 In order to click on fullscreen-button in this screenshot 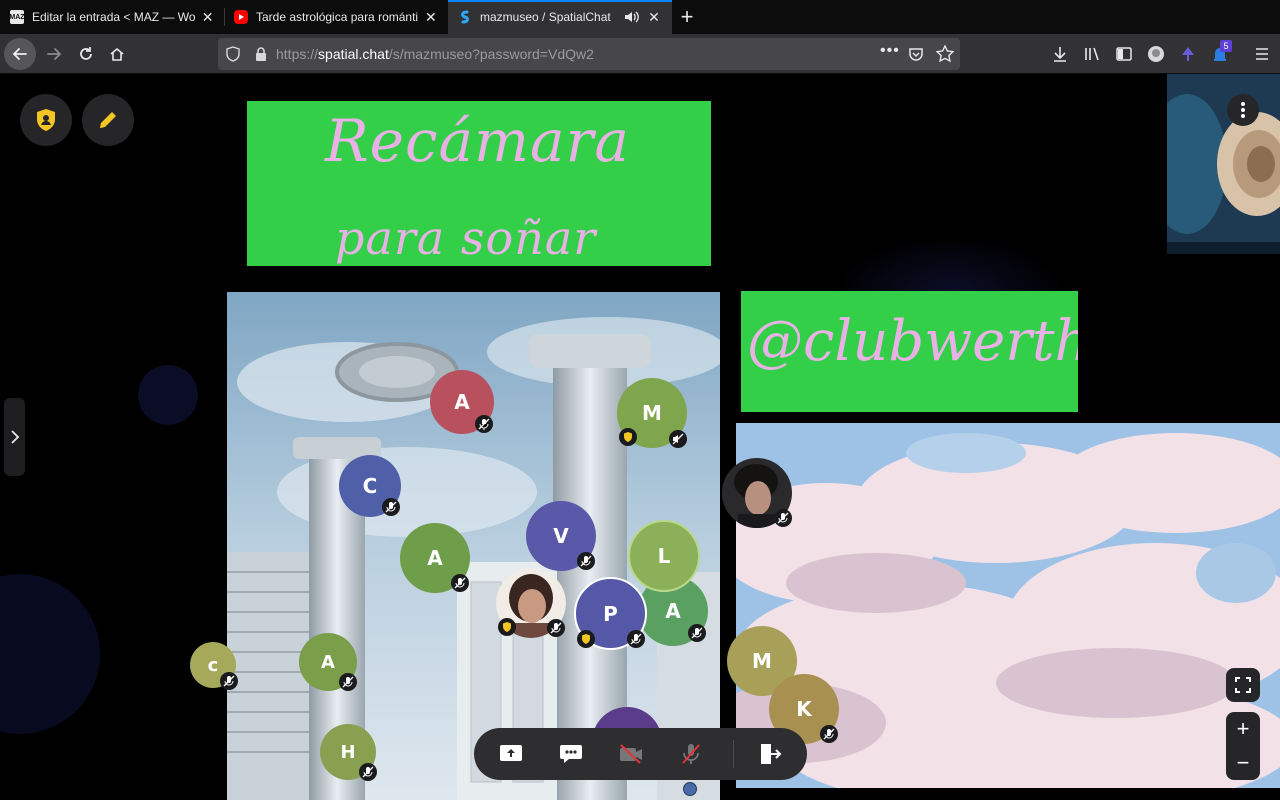, I will do `click(1243, 685)`.